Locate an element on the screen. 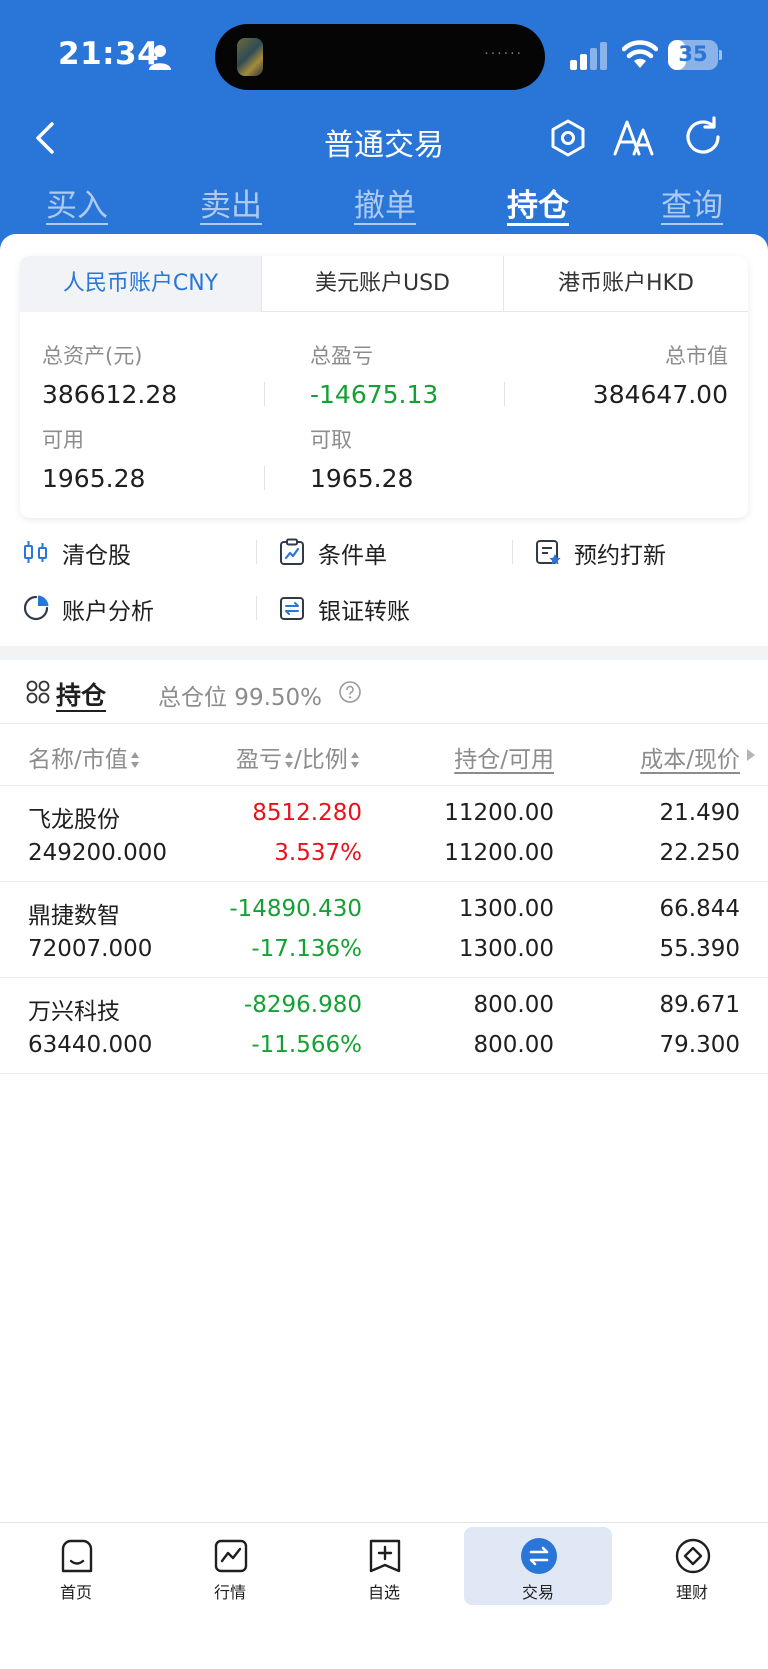 This screenshot has height=1669, width=768. stock-pl: -14890.430 is located at coordinates (295, 909).